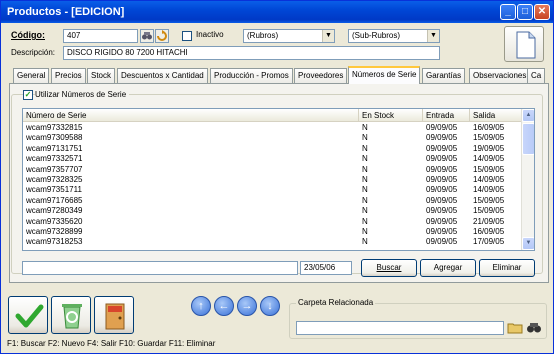  Describe the element at coordinates (54, 242) in the screenshot. I see `table-cell: wcam97318253` at that location.